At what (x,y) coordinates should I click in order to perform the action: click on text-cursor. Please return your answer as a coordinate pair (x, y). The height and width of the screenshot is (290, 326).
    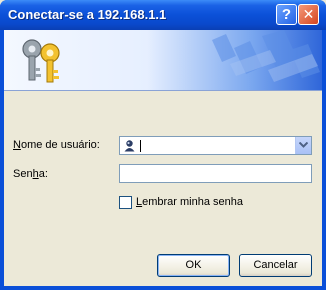
    Looking at the image, I should click on (140, 146).